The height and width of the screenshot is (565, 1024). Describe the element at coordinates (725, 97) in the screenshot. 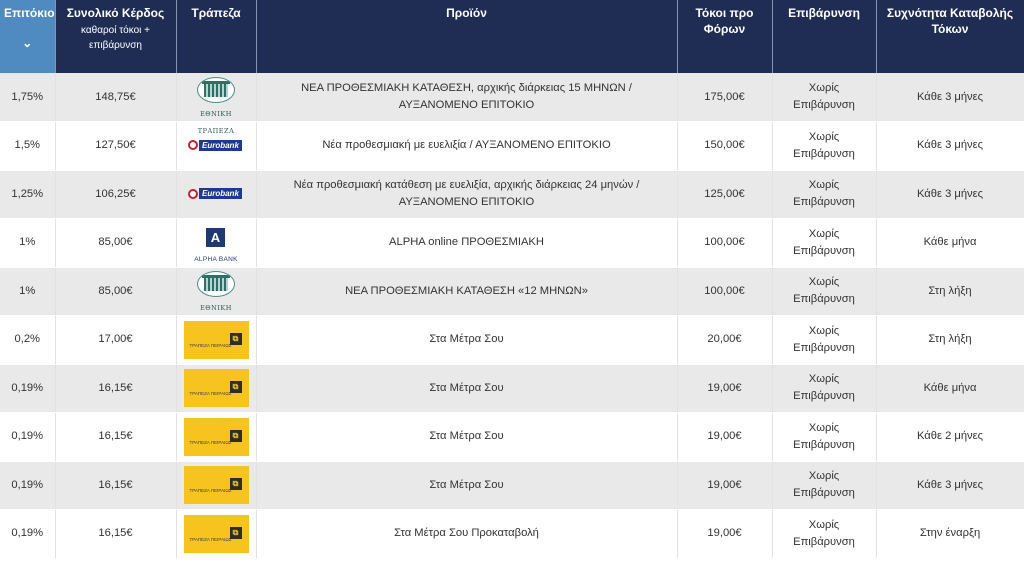

I see `interest-cell: 175,00€` at that location.